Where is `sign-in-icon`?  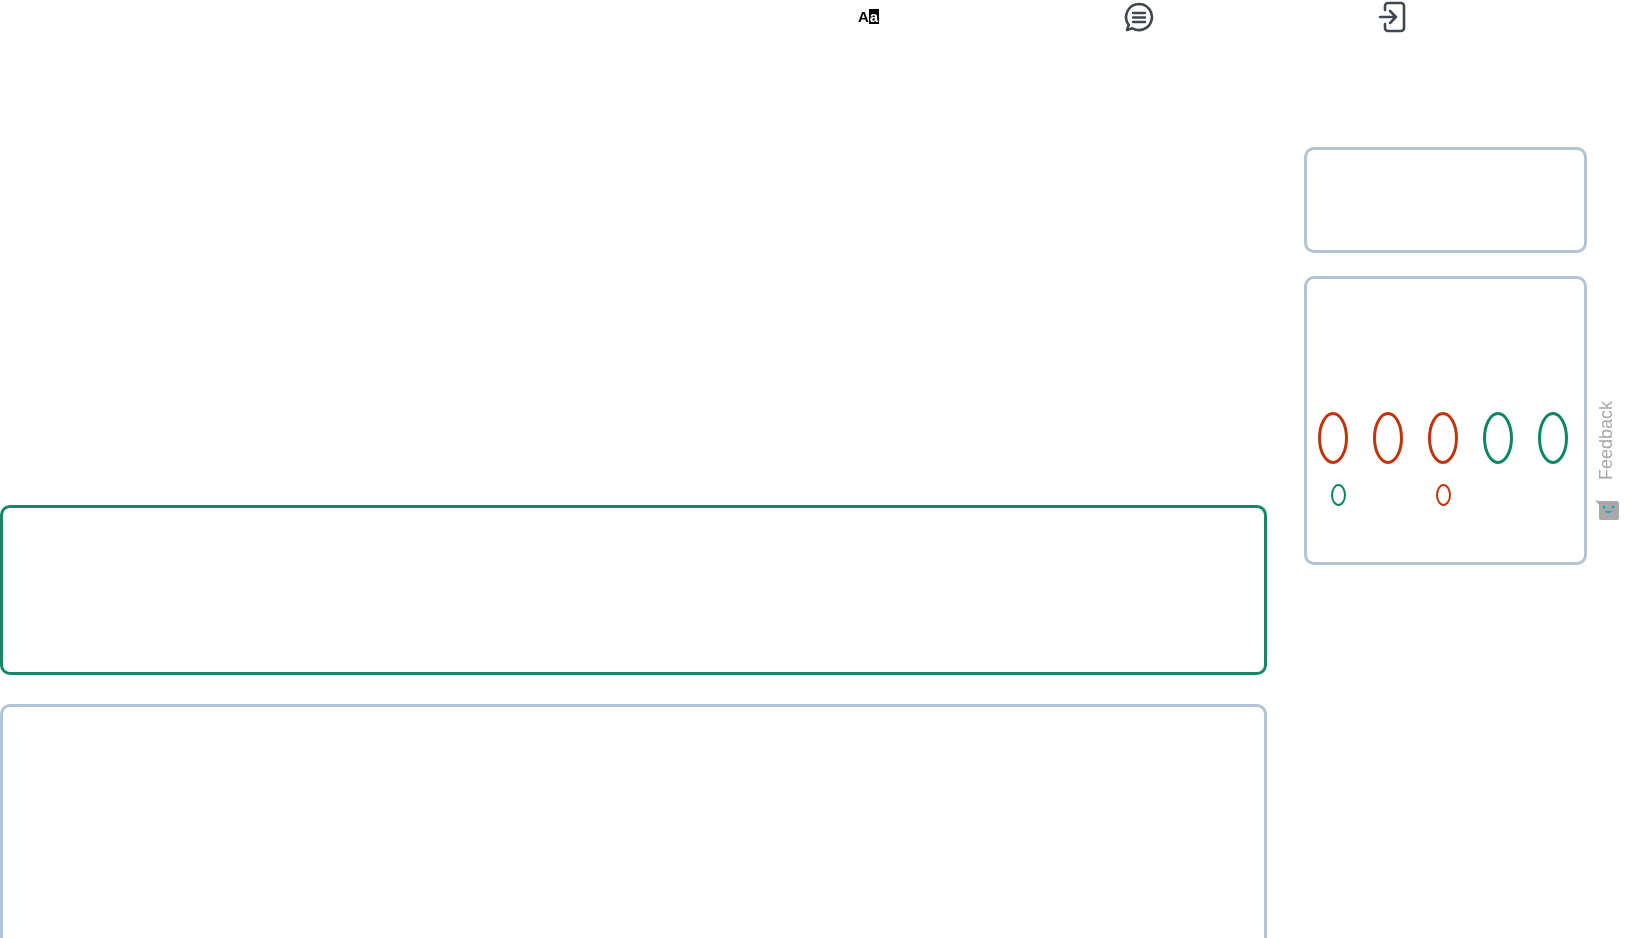 sign-in-icon is located at coordinates (1392, 17).